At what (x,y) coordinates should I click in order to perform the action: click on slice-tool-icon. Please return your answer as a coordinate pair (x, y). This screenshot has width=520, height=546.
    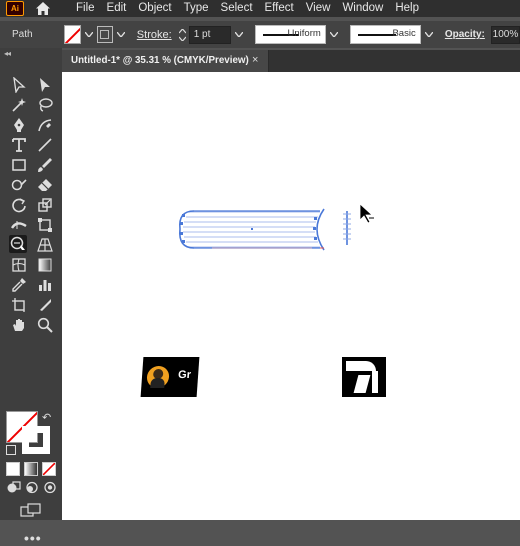
    Looking at the image, I should click on (45, 305).